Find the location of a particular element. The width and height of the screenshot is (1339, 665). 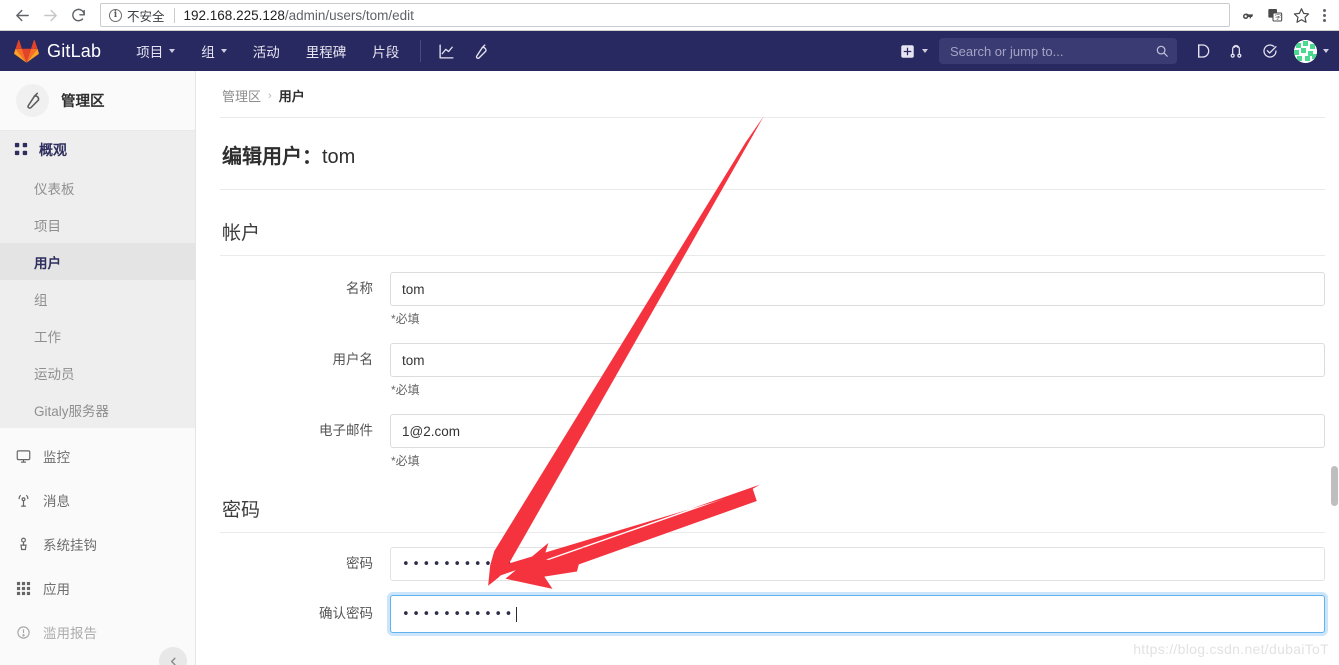

name-input is located at coordinates (857, 289).